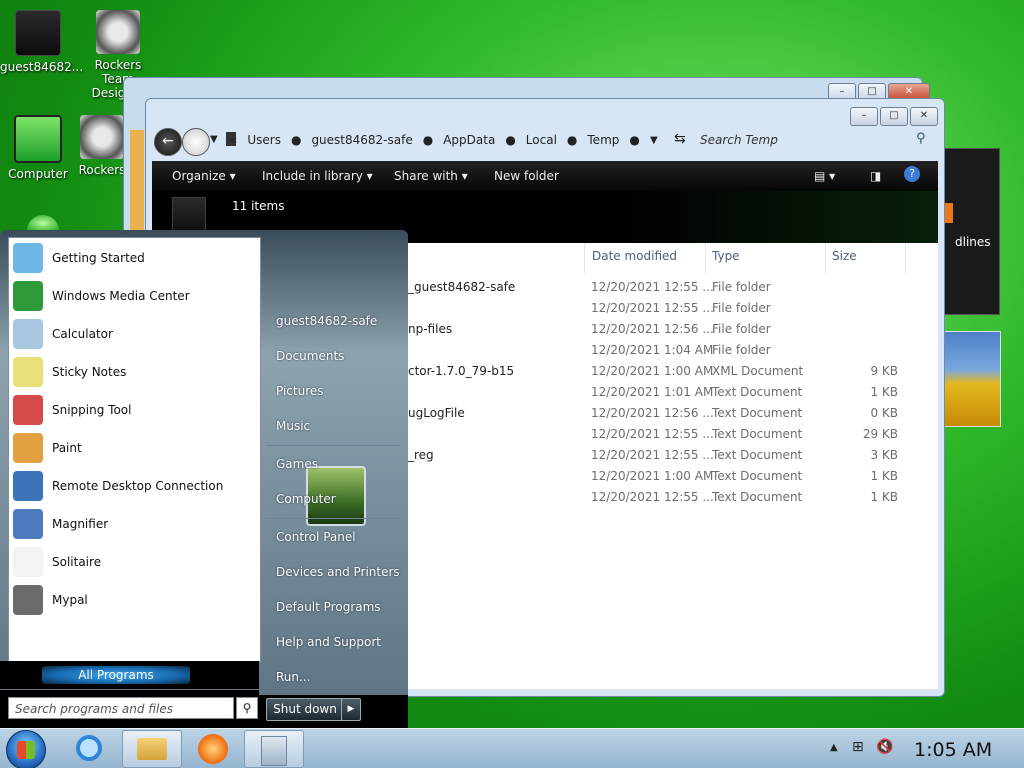 This screenshot has height=768, width=1024. What do you see at coordinates (820, 140) in the screenshot?
I see `search-input: Search Temp` at bounding box center [820, 140].